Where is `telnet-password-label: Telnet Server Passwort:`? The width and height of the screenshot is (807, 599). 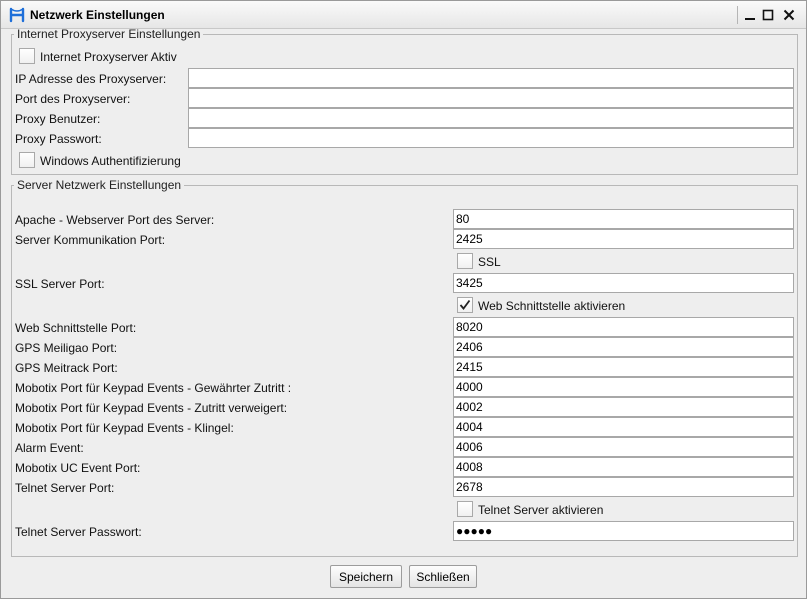 telnet-password-label: Telnet Server Passwort: is located at coordinates (78, 532).